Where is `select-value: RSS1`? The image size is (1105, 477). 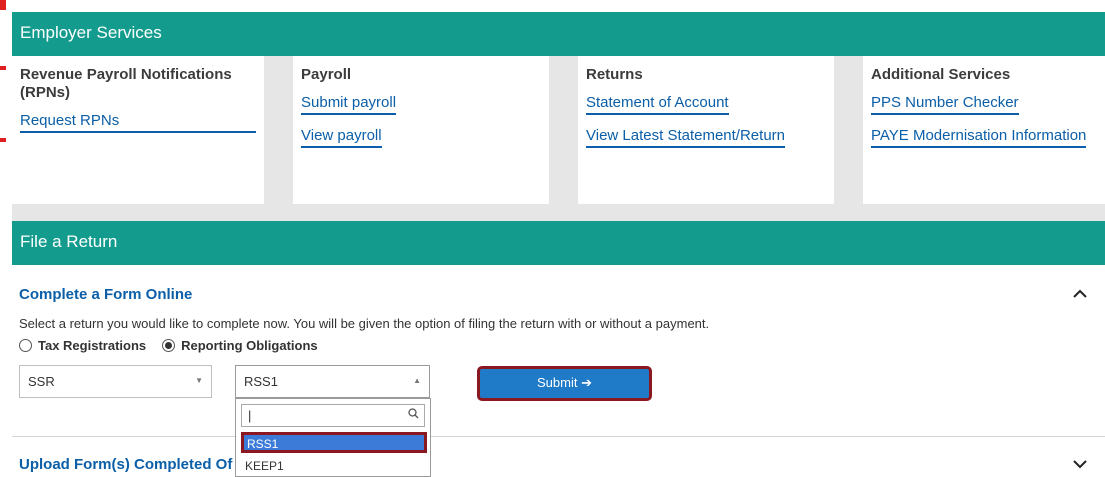
select-value: RSS1 is located at coordinates (261, 381).